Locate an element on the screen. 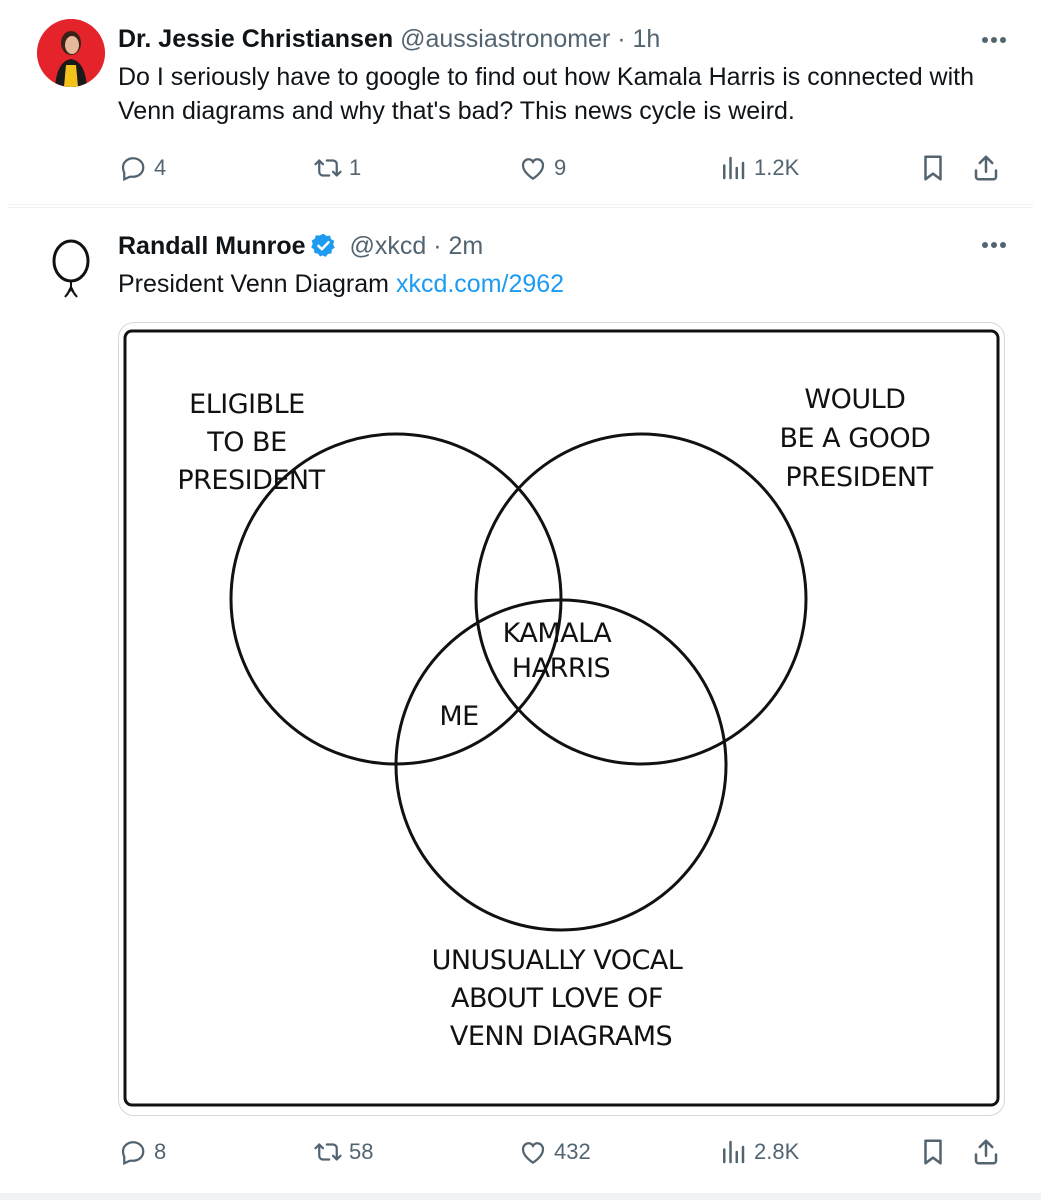 This screenshot has height=1200, width=1041. author-handle: @xkcd is located at coordinates (387, 246).